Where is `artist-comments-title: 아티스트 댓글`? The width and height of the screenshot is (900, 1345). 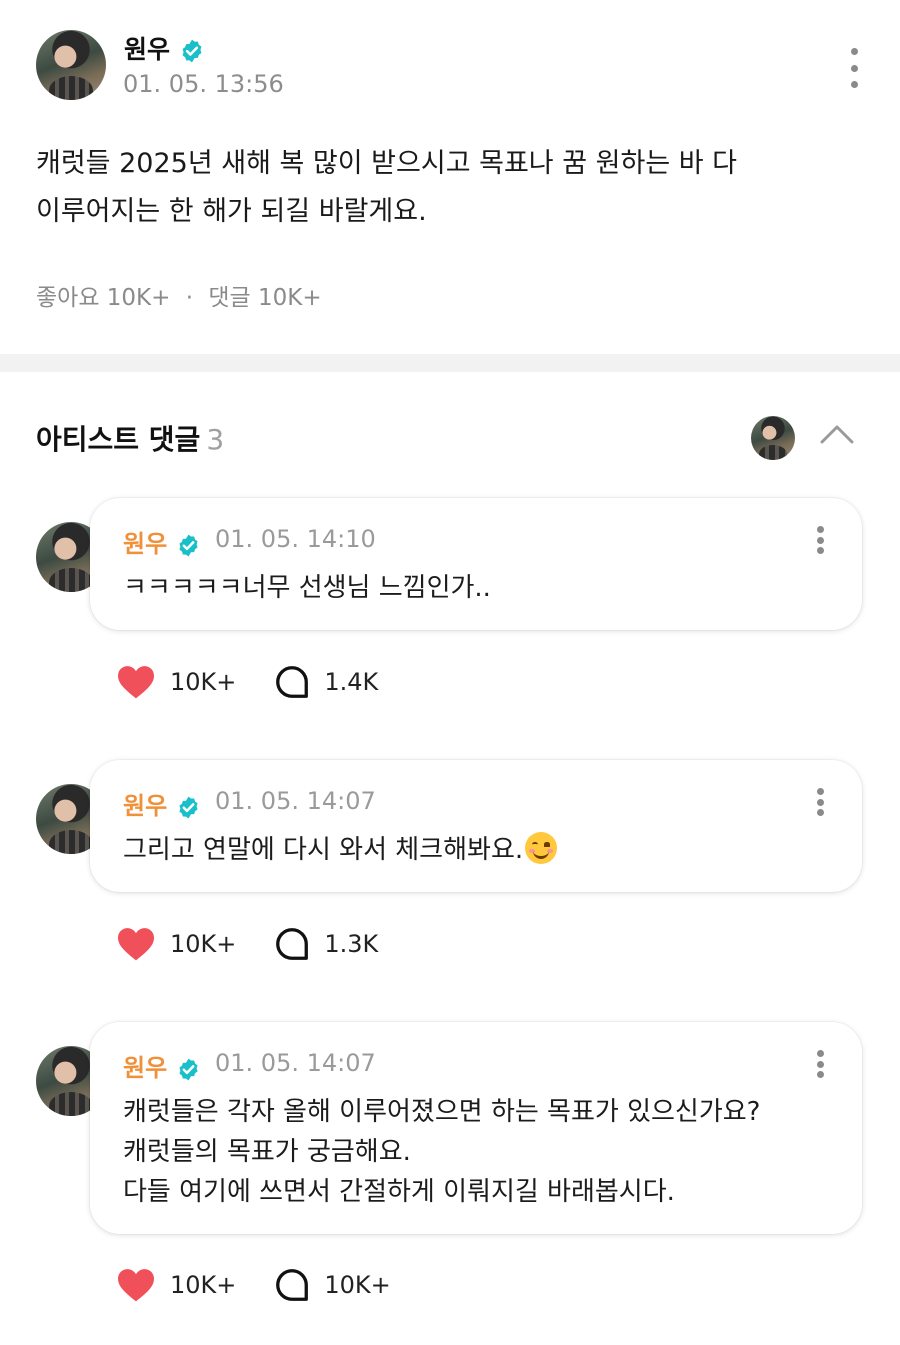
artist-comments-title: 아티스트 댓글 is located at coordinates (118, 439).